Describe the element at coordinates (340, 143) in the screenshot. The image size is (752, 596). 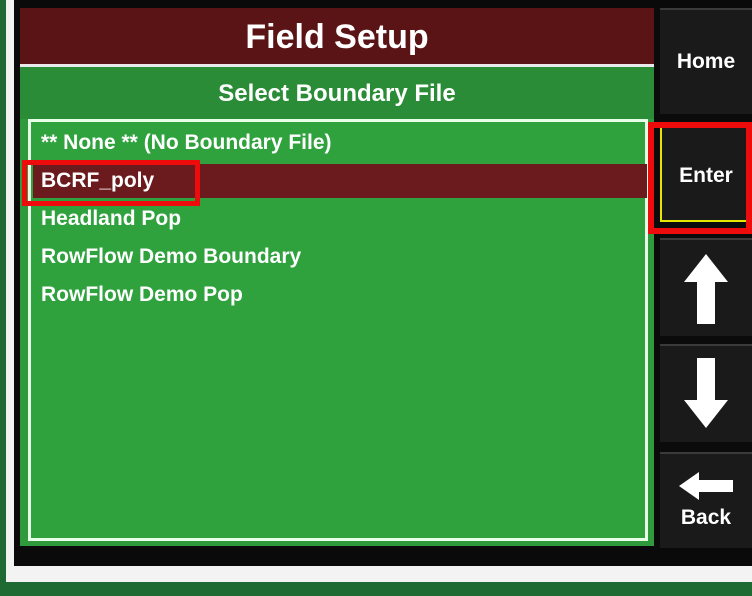
I see `list-item-none: ** None ** (No Boundary File)` at that location.